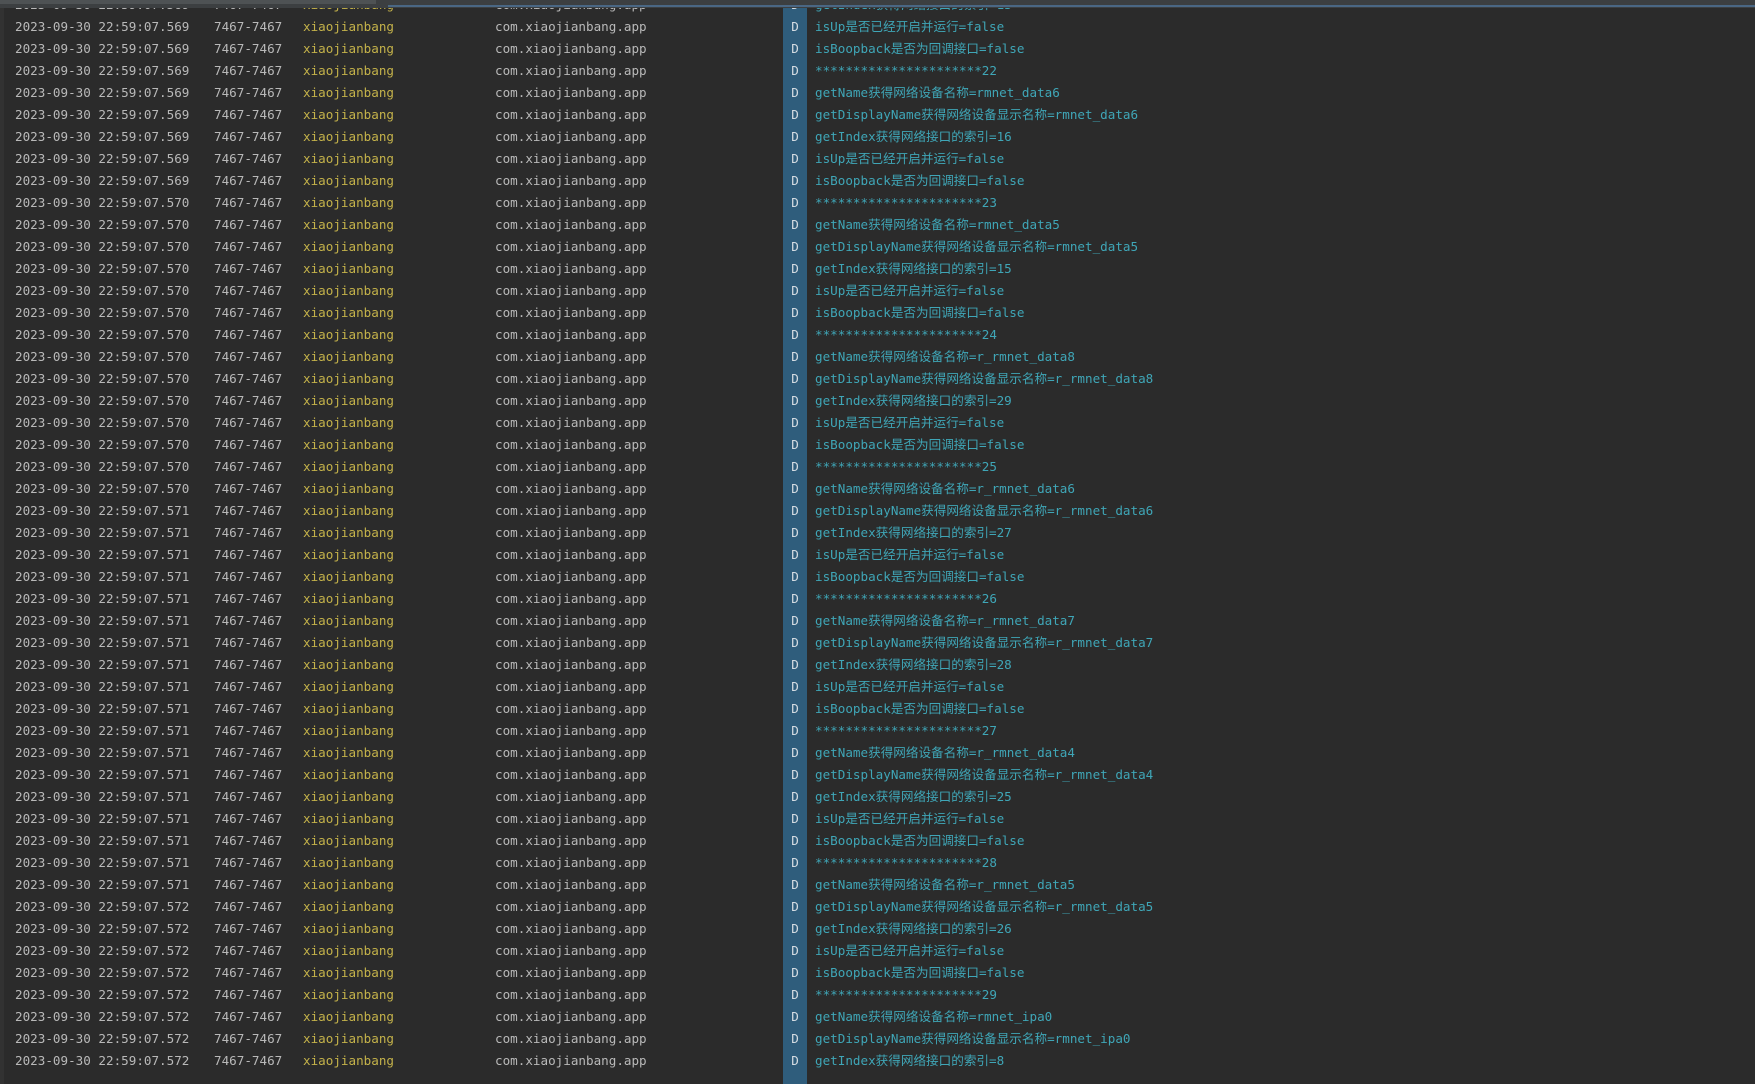 The image size is (1755, 1084). Describe the element at coordinates (906, 994) in the screenshot. I see `log-message: **********************29` at that location.